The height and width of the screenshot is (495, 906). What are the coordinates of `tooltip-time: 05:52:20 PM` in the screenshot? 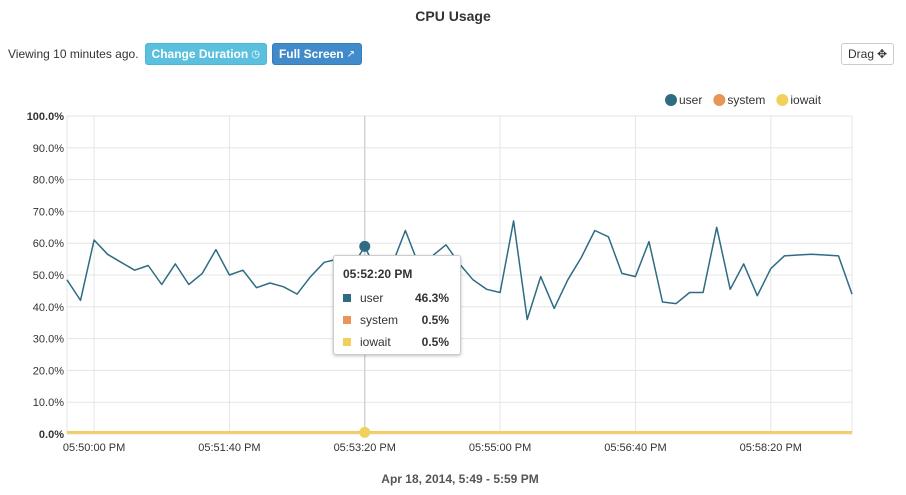 It's located at (378, 274).